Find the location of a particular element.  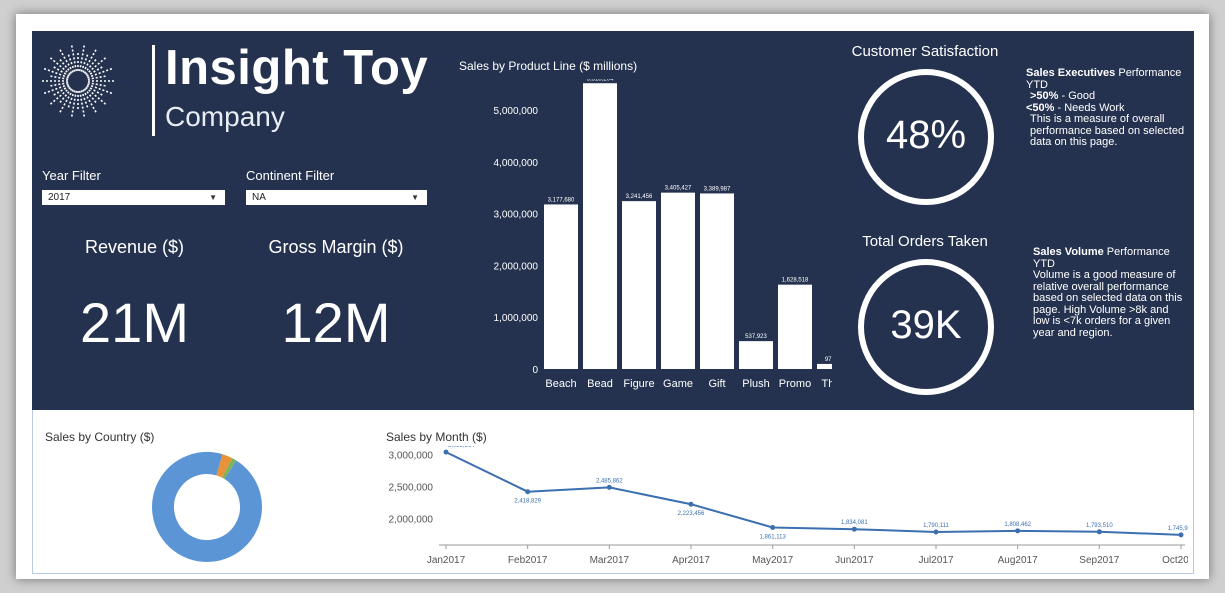

continent-filter-value: NA is located at coordinates (259, 197).